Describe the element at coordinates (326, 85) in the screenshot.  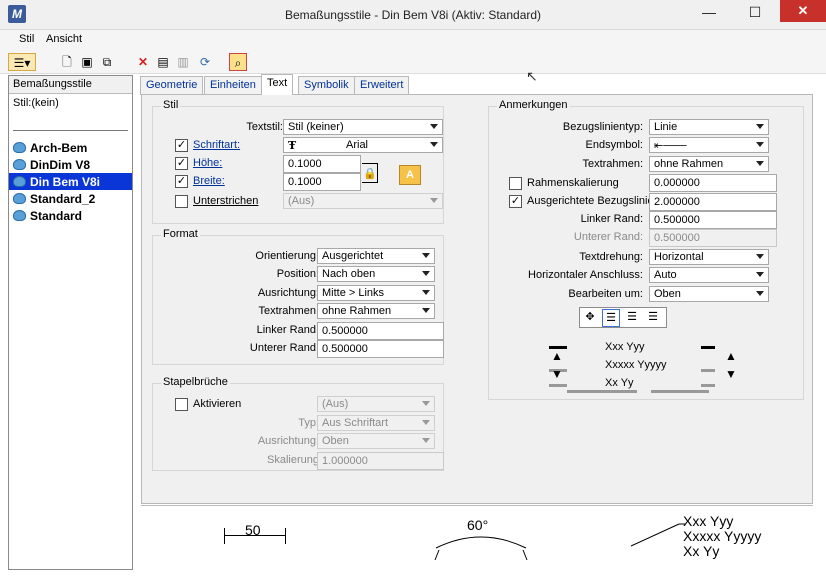
I see `tab-symbolik: Symbolik` at that location.